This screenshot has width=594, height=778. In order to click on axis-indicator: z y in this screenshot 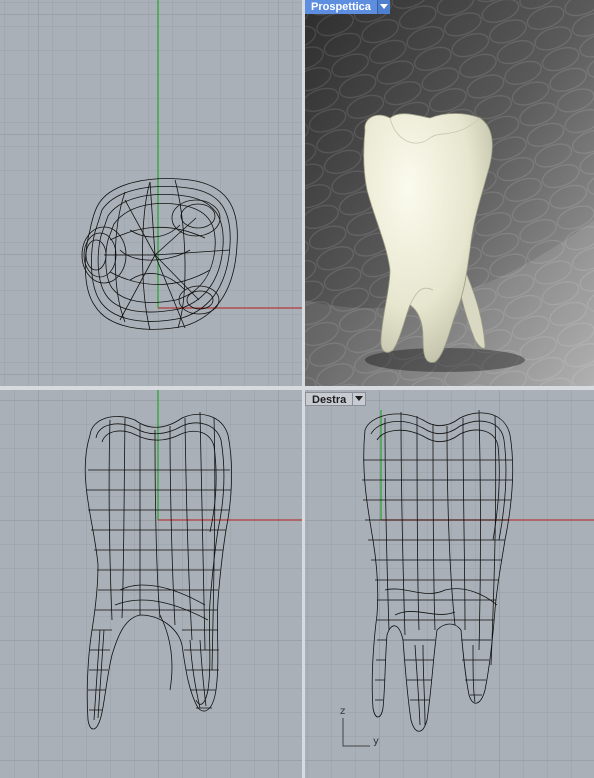, I will do `click(363, 730)`.